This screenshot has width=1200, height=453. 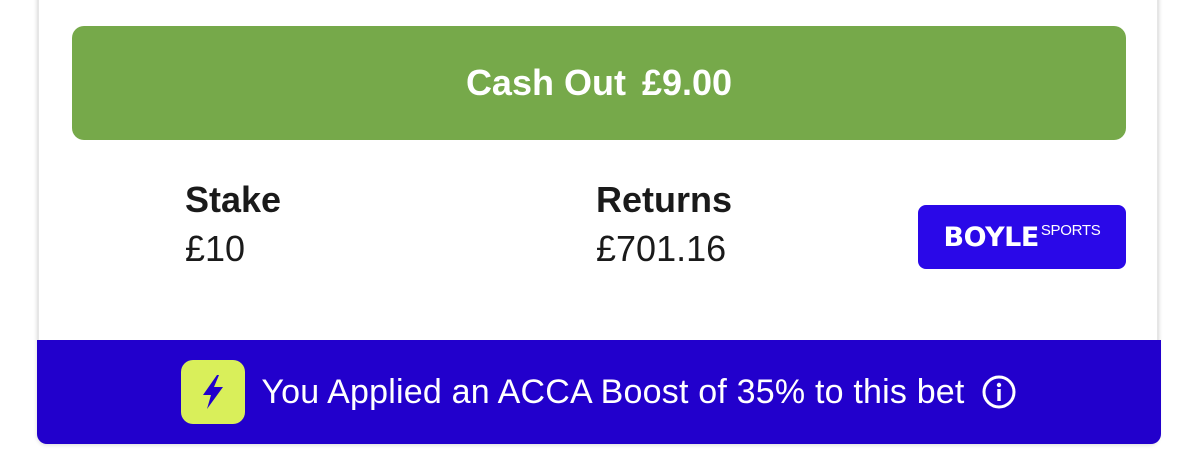 What do you see at coordinates (215, 248) in the screenshot?
I see `stake-value: £10` at bounding box center [215, 248].